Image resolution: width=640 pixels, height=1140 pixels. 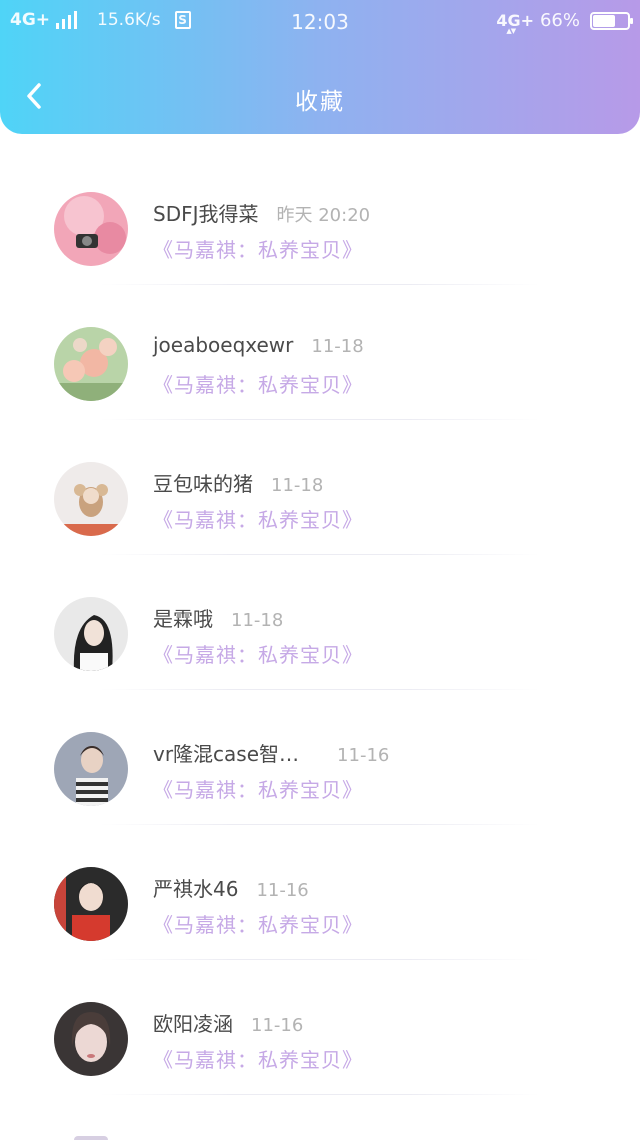 I want to click on list-item: vr隆混case智… 11-16 《马嘉祺：私养宝贝》, so click(x=320, y=757).